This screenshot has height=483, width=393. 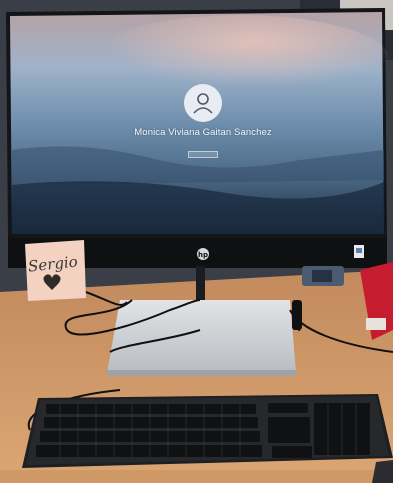 I want to click on hp-logo-icon: hp, so click(x=203, y=254).